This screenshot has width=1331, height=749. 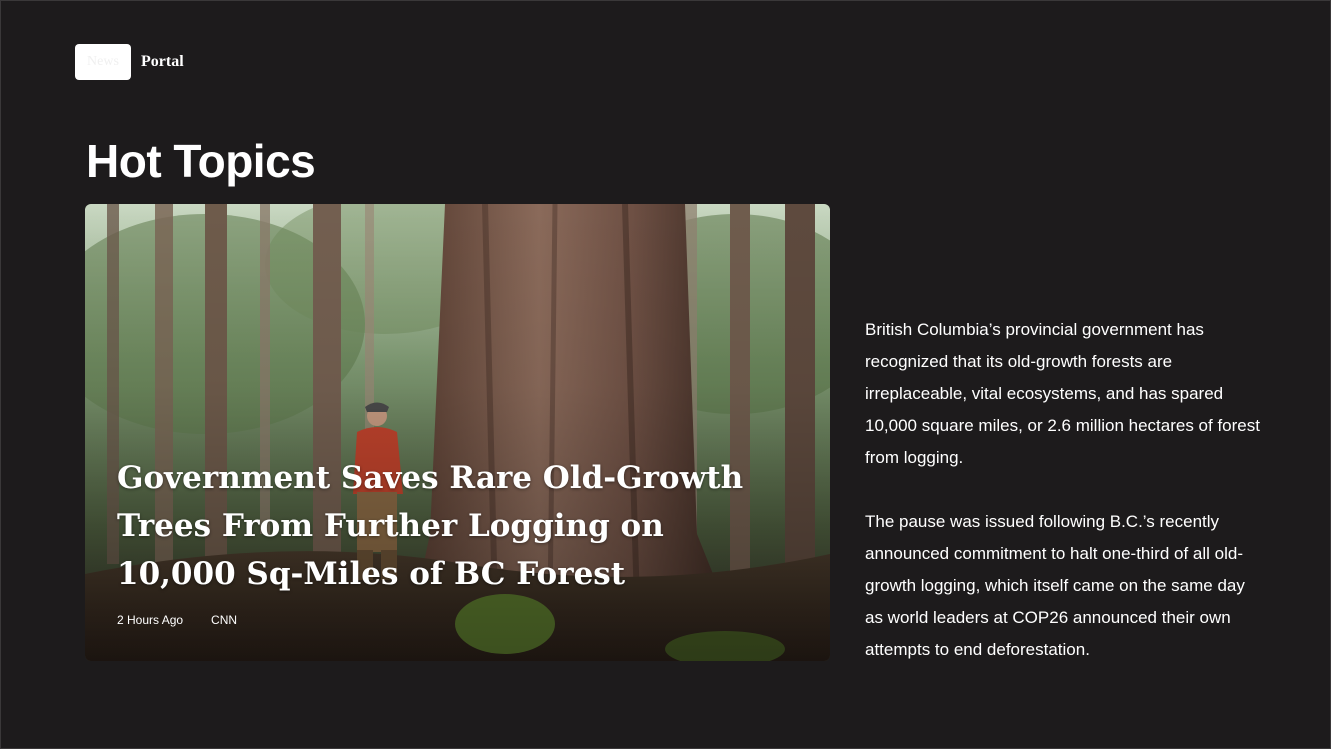 I want to click on article-meta: 2 Hours Ago CNN, so click(x=177, y=620).